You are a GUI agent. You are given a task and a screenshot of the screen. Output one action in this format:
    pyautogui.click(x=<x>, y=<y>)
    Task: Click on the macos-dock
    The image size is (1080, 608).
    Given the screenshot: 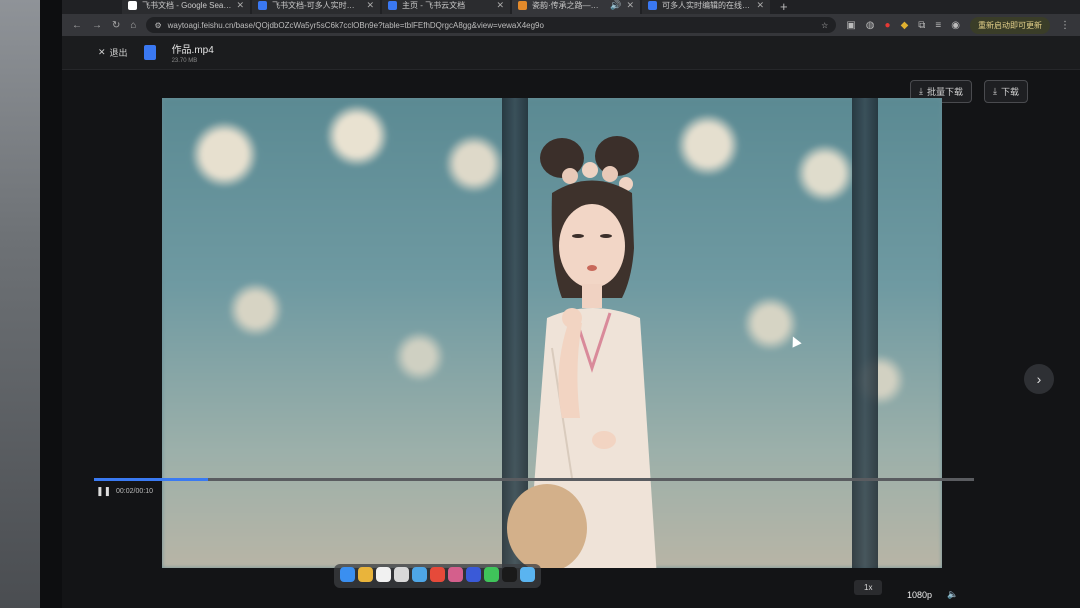 What is the action you would take?
    pyautogui.click(x=437, y=576)
    